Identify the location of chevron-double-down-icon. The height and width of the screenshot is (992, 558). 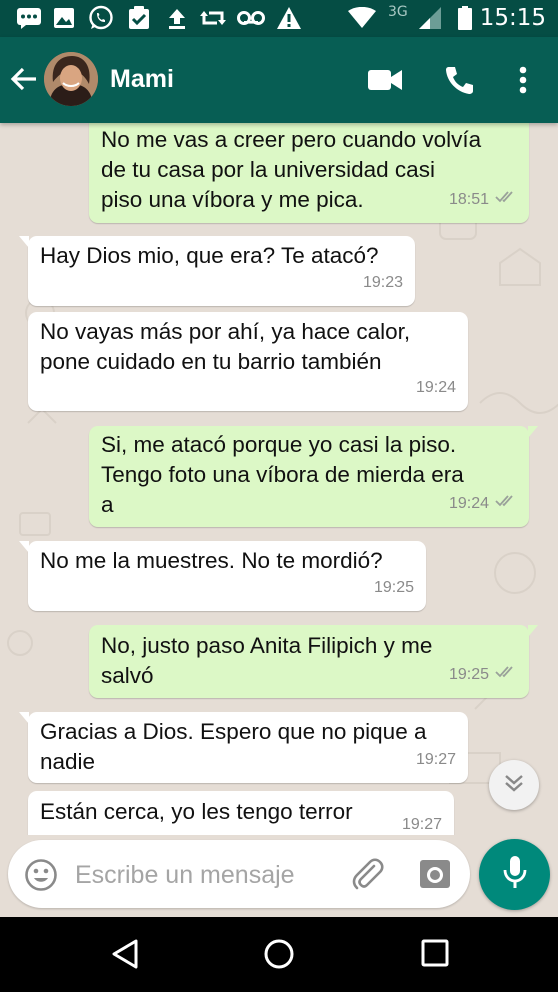
(514, 785).